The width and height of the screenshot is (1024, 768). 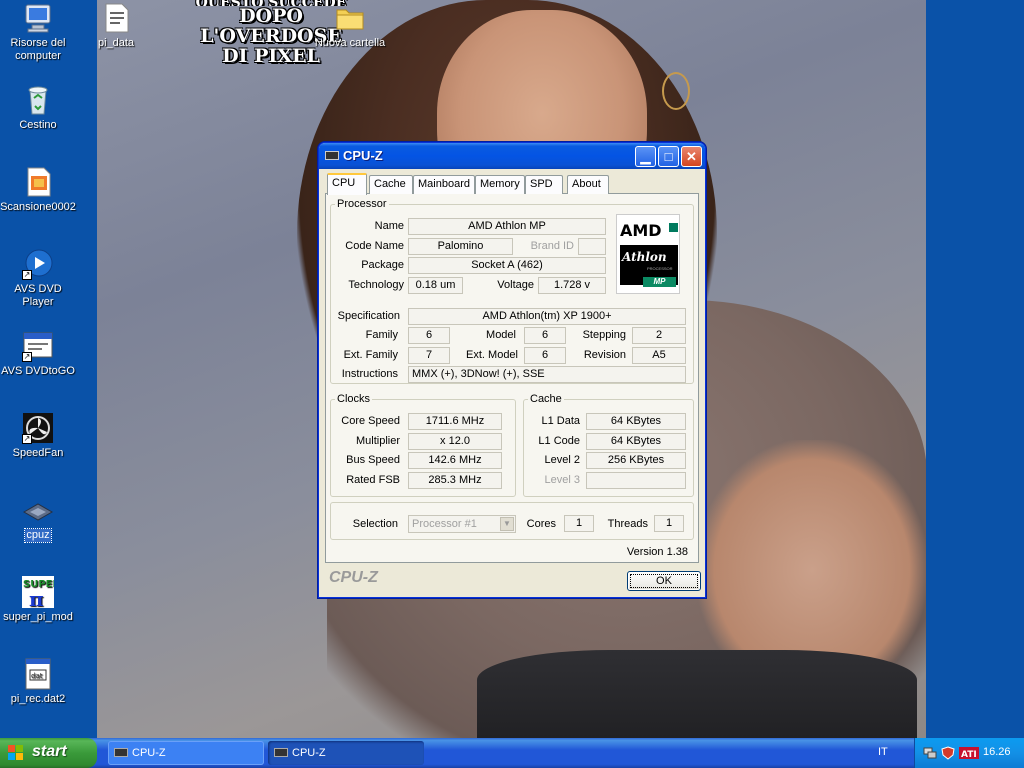 I want to click on multiplier-label: Multiplier, so click(x=377, y=441).